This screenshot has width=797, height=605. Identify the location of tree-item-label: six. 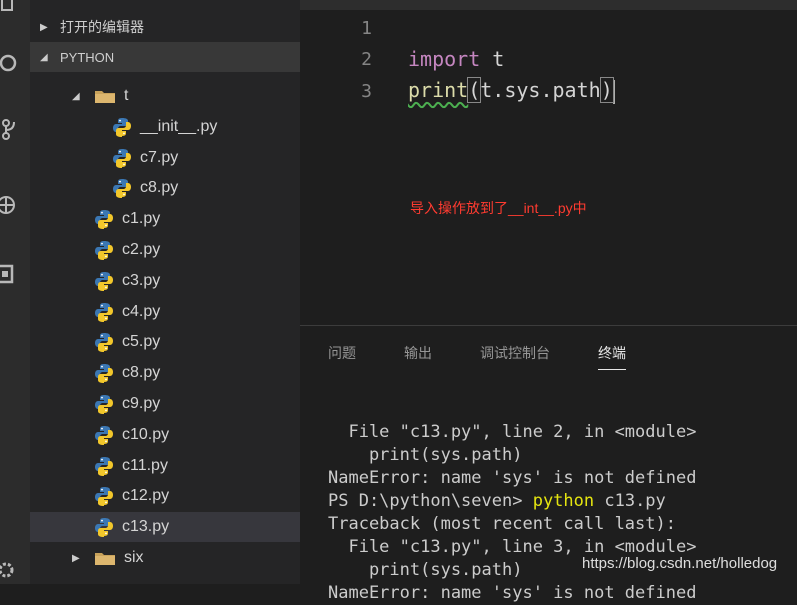
(134, 557).